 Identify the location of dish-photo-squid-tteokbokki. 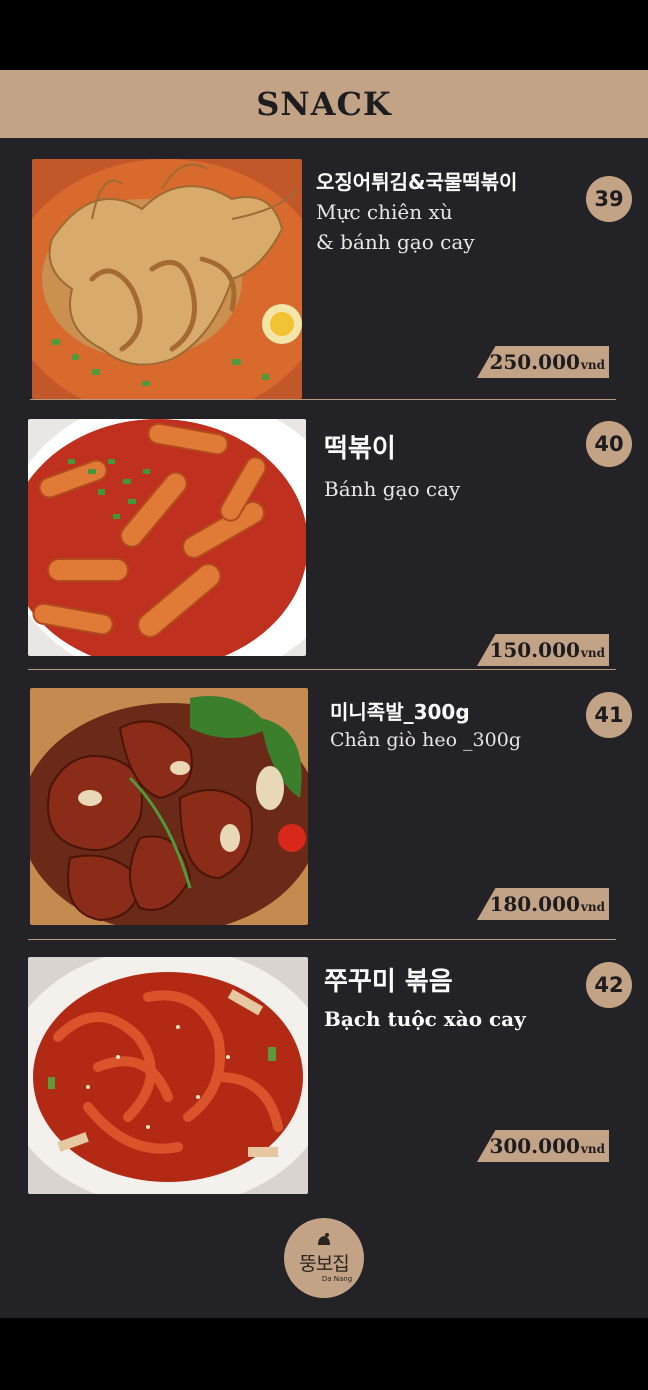
(167, 279).